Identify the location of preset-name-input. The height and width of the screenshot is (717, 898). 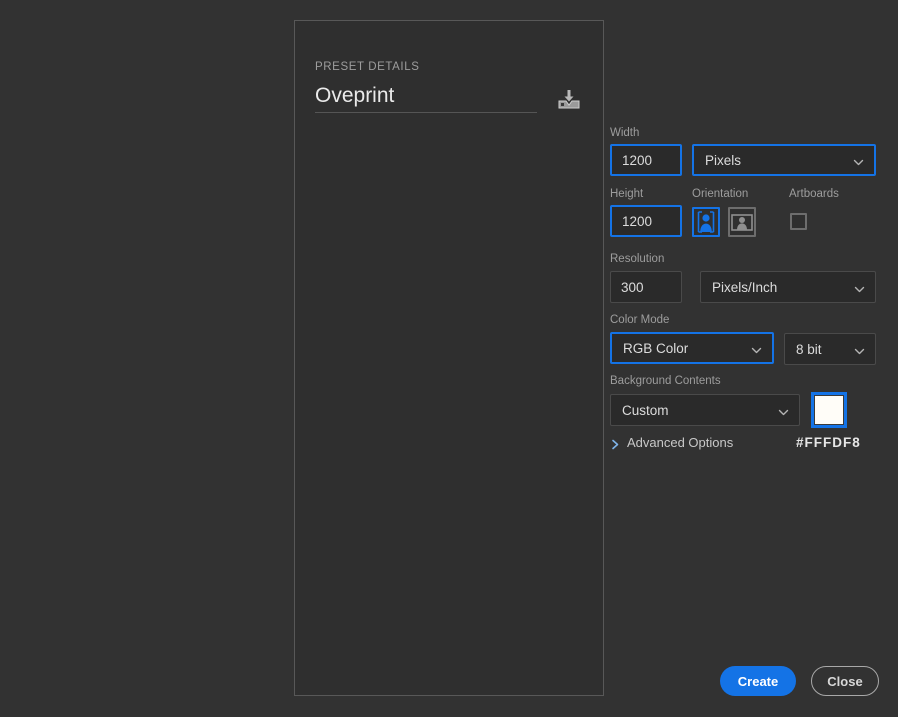
(426, 98).